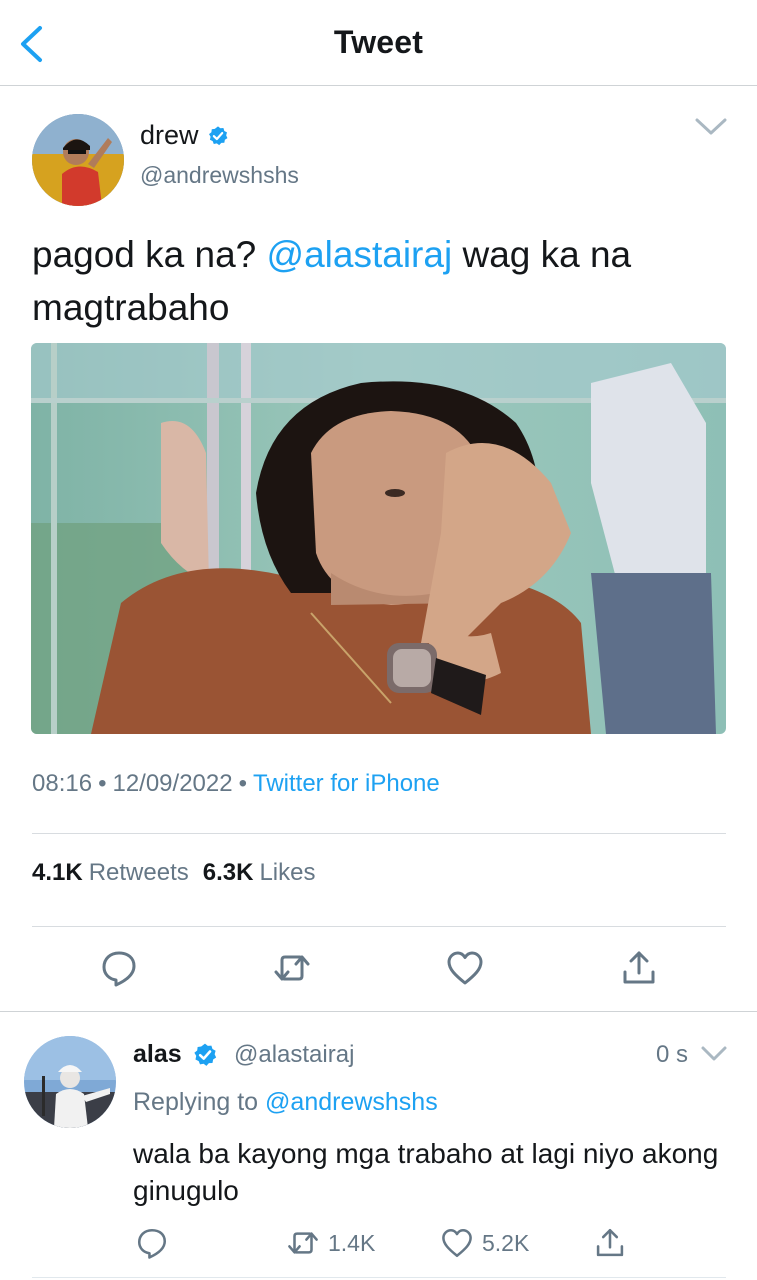 The image size is (757, 1280). Describe the element at coordinates (266, 872) in the screenshot. I see `likes-stat: 6.3K Likes` at that location.